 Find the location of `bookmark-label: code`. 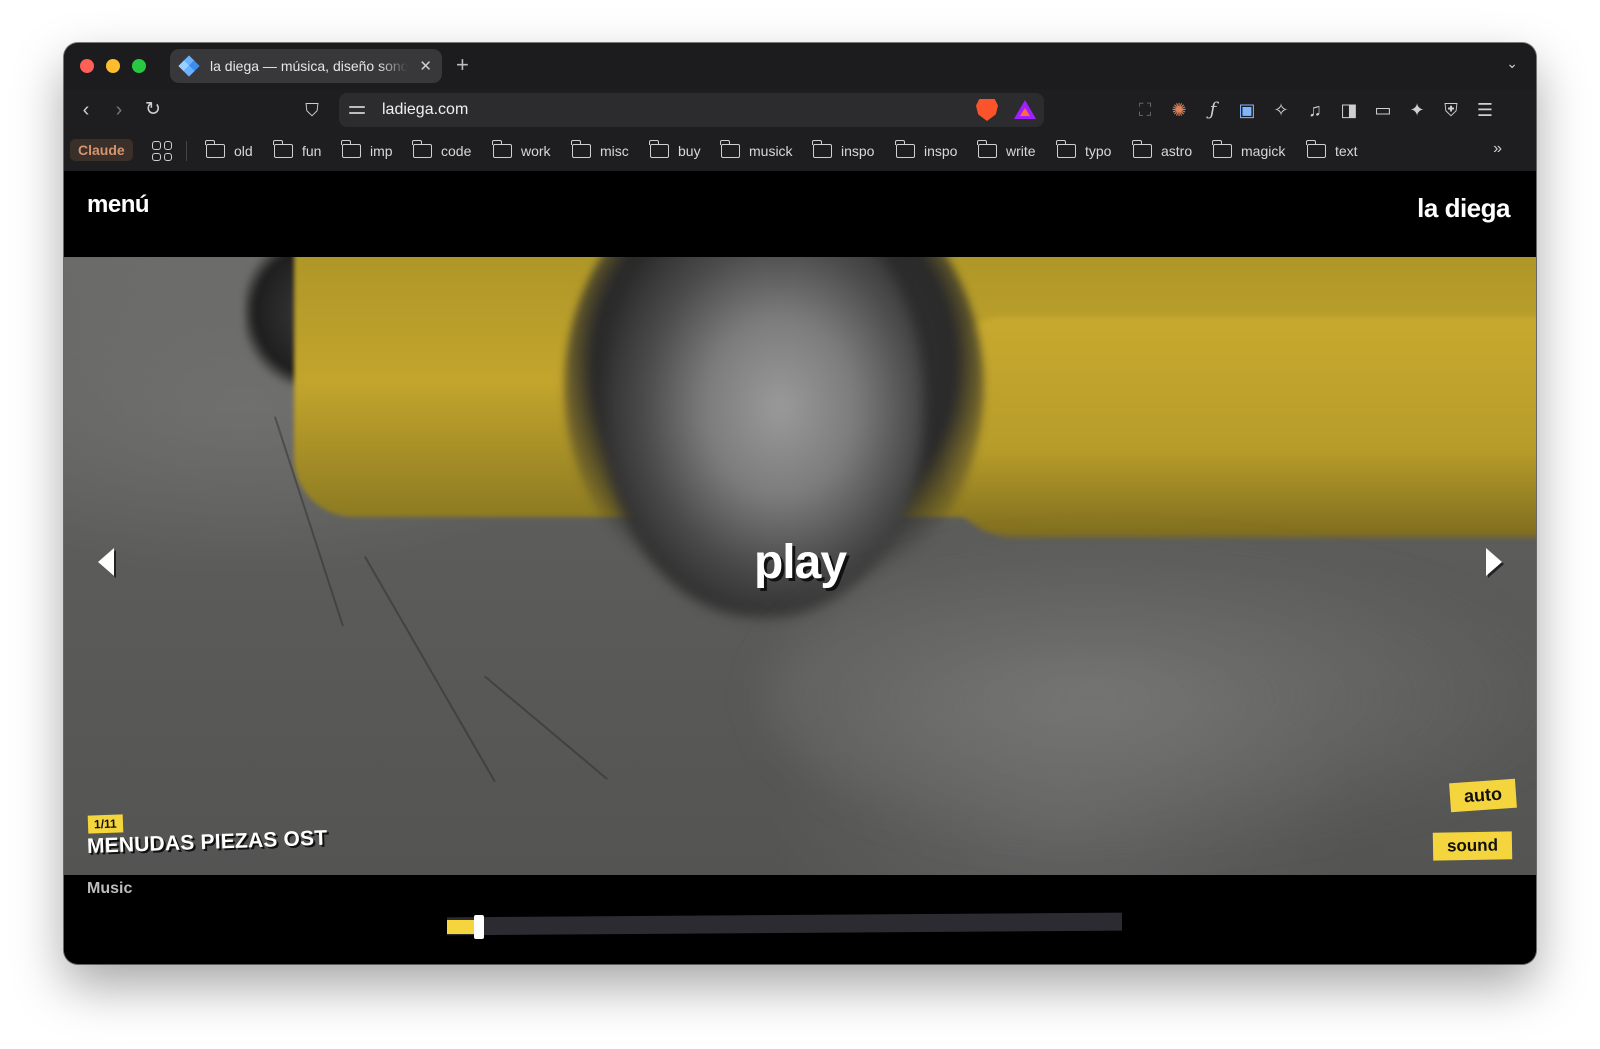

bookmark-label: code is located at coordinates (456, 151).